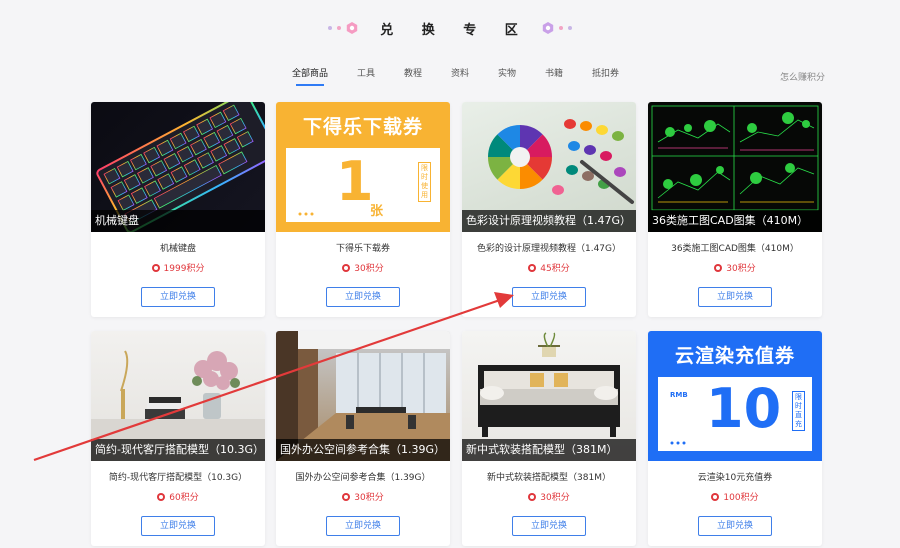  What do you see at coordinates (413, 72) in the screenshot?
I see `tab-tutorials: 教程` at bounding box center [413, 72].